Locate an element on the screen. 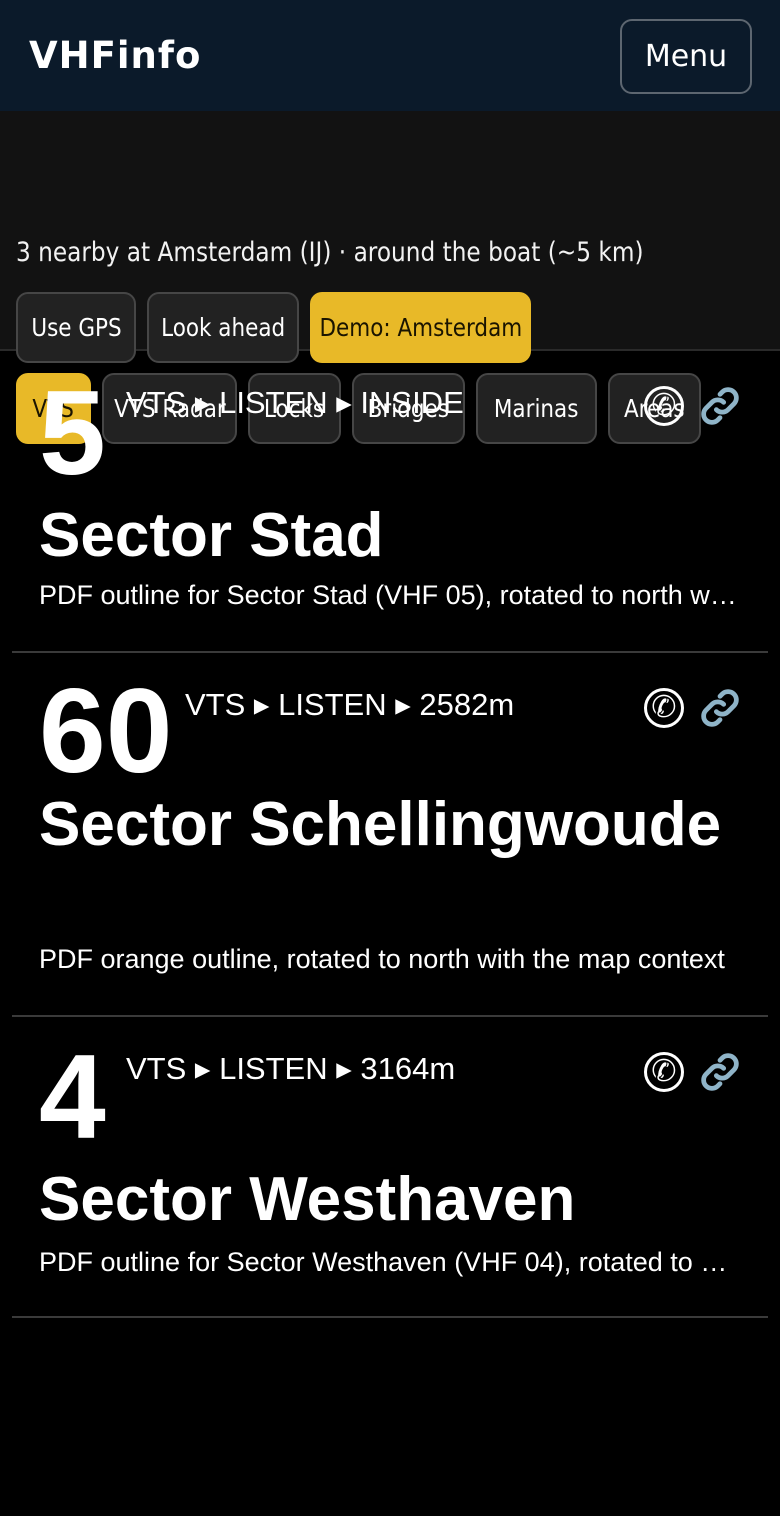 The height and width of the screenshot is (1516, 780). channel-number: 5 is located at coordinates (72, 433).